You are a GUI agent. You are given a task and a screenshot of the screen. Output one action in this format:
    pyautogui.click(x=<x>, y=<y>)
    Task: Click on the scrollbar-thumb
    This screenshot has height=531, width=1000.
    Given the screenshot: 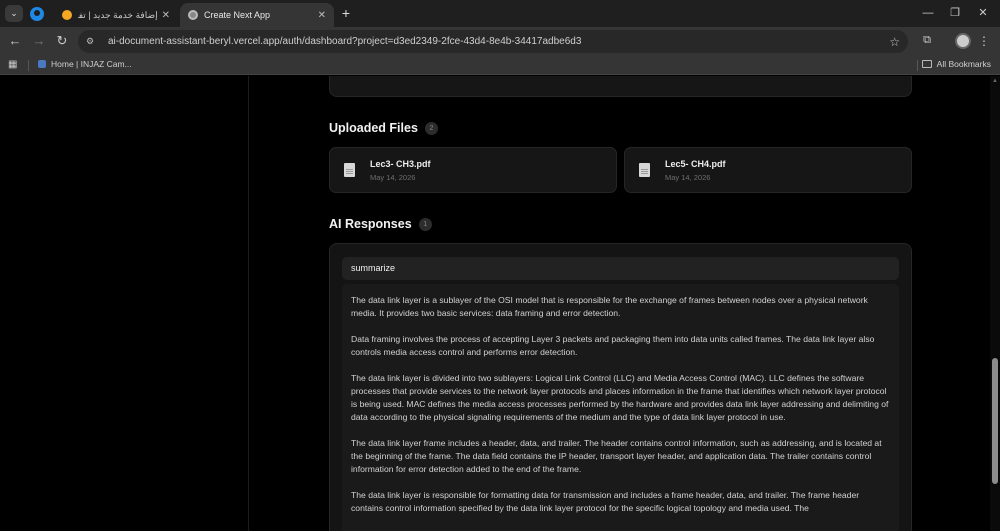 What is the action you would take?
    pyautogui.click(x=995, y=421)
    